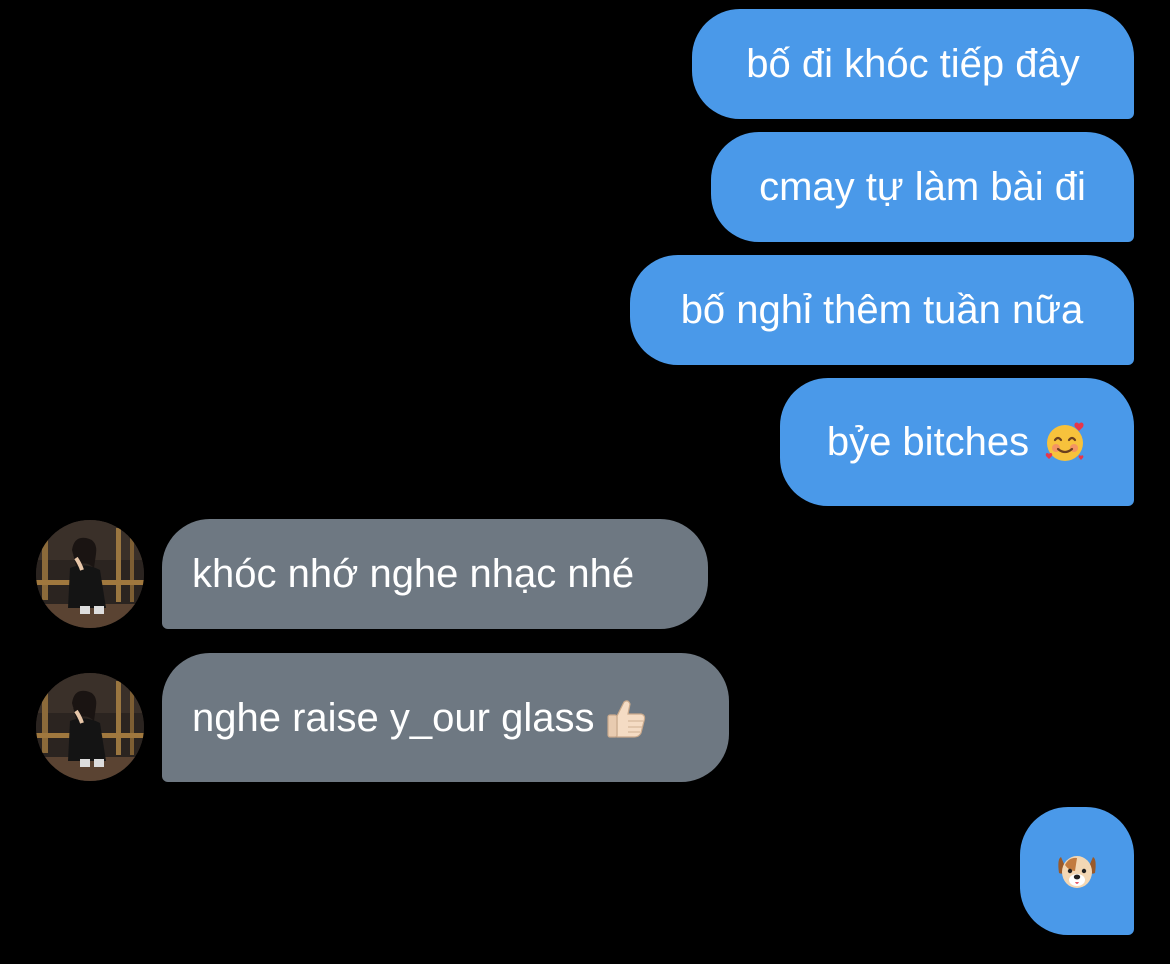  I want to click on message-text: bố đi khóc tiếp đây, so click(913, 64).